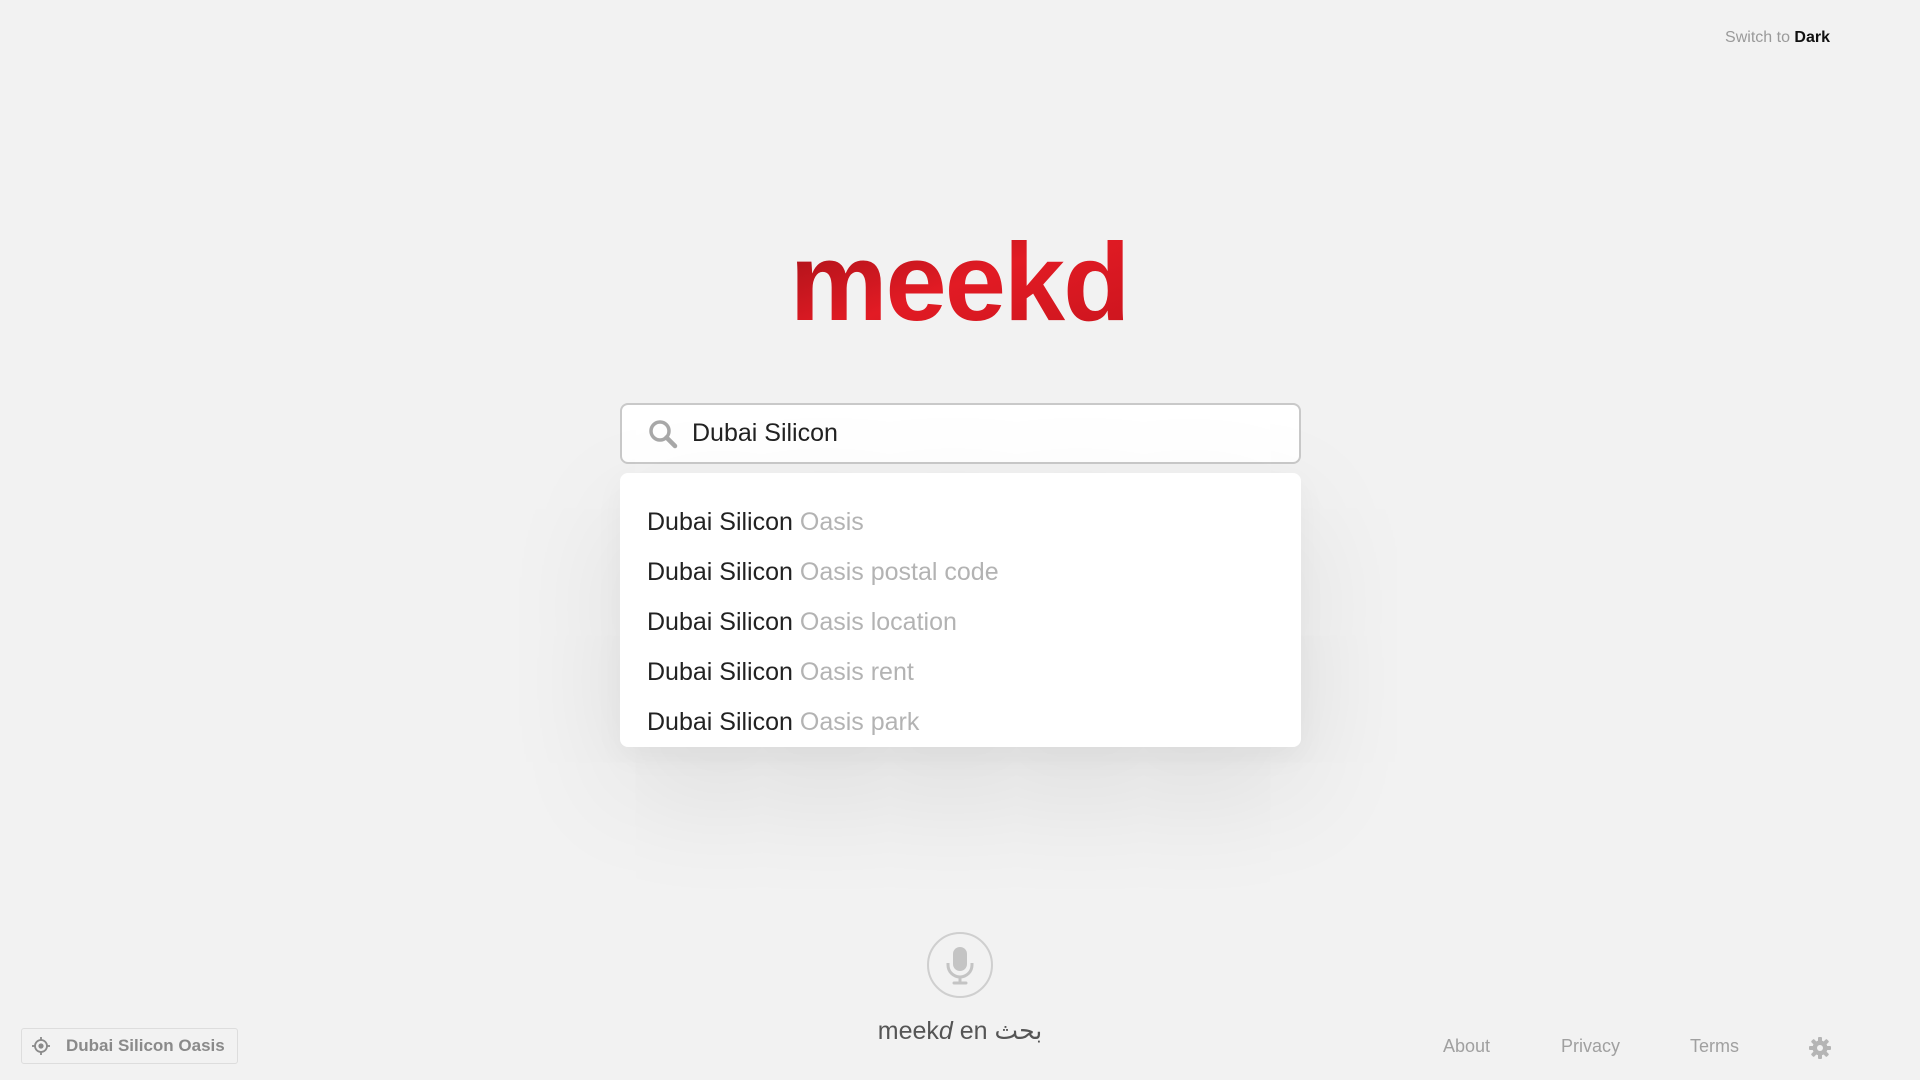  What do you see at coordinates (960, 572) in the screenshot?
I see `suggestion-item: Dubai Silicon Oasis postal code` at bounding box center [960, 572].